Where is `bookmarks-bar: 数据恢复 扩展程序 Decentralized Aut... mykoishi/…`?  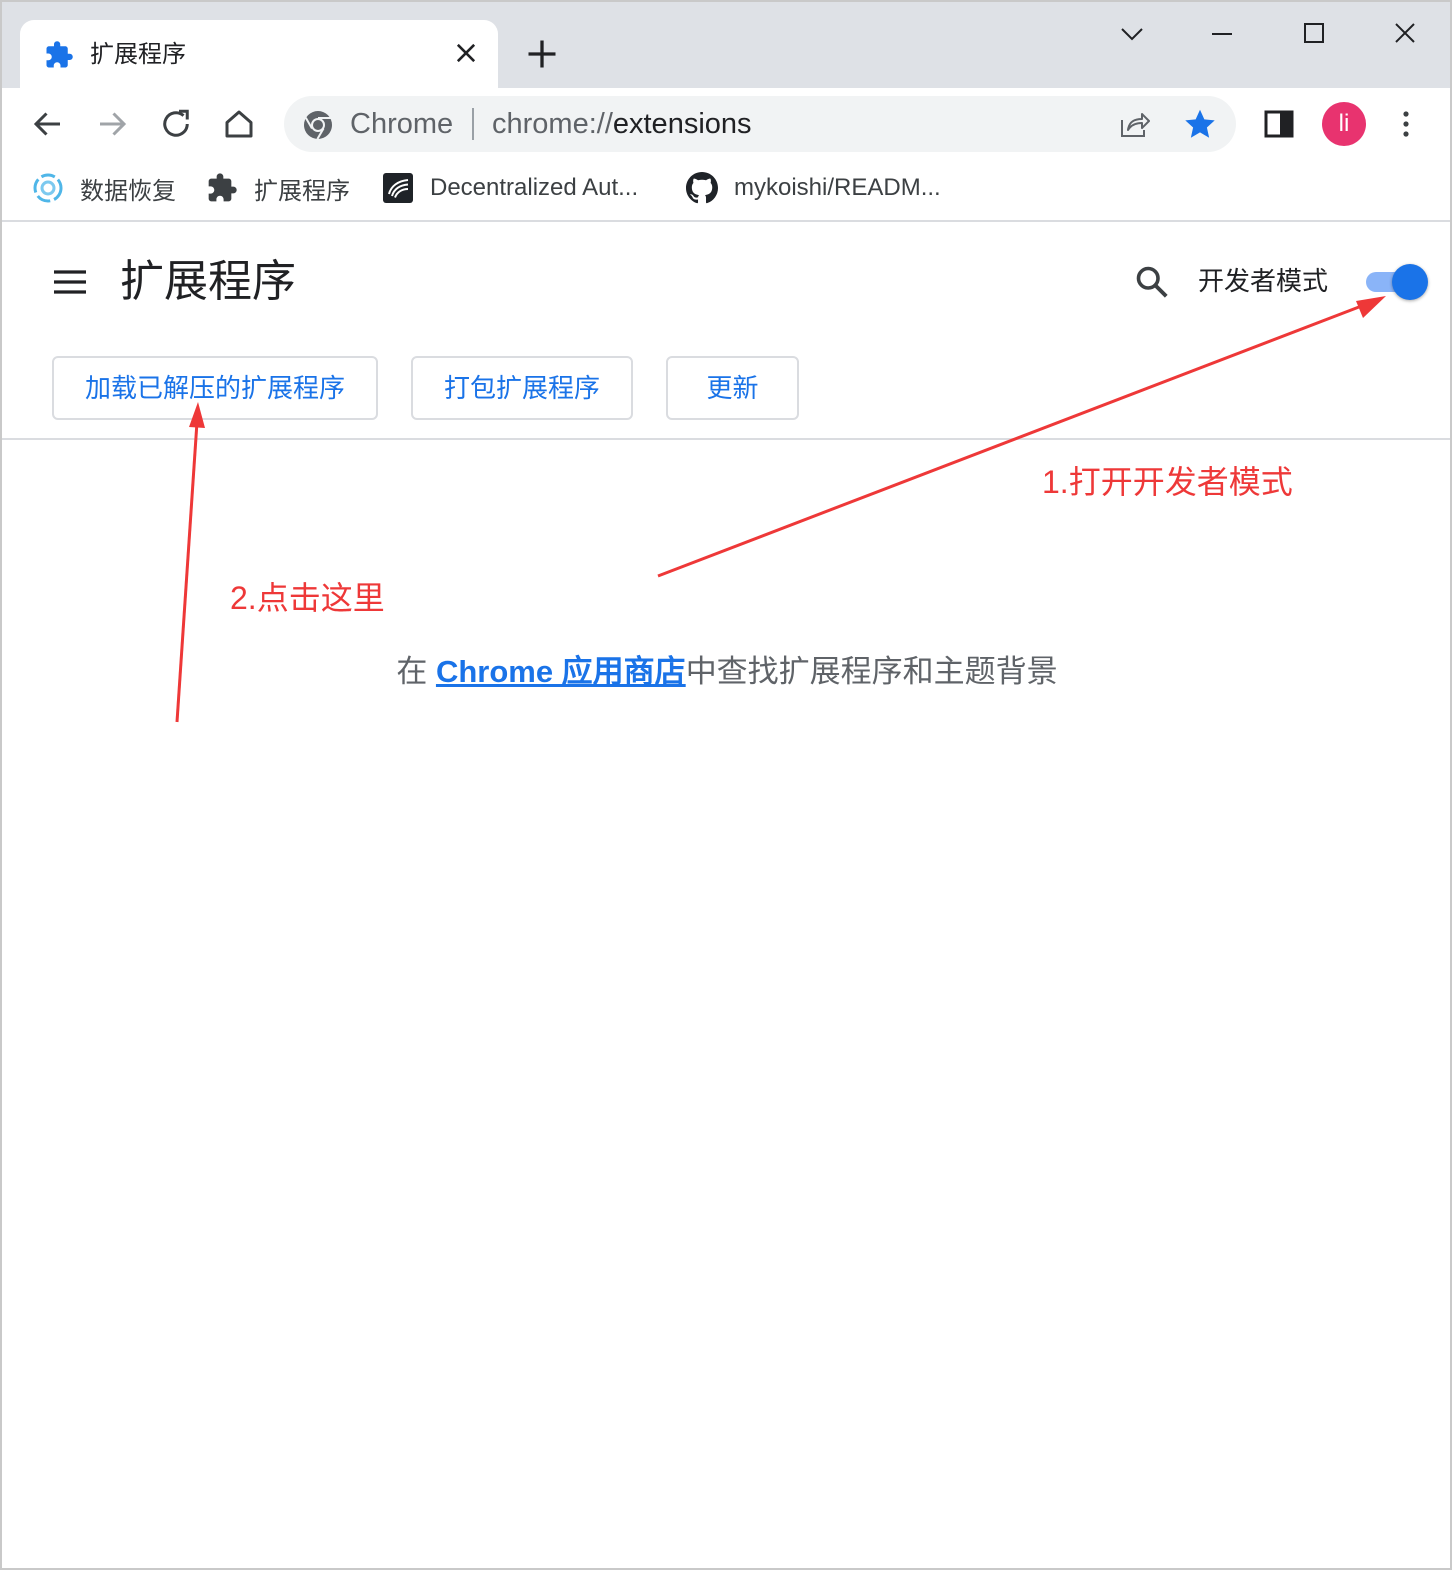
bookmarks-bar: 数据恢复 扩展程序 Decentralized Aut... mykoishi/… is located at coordinates (726, 191).